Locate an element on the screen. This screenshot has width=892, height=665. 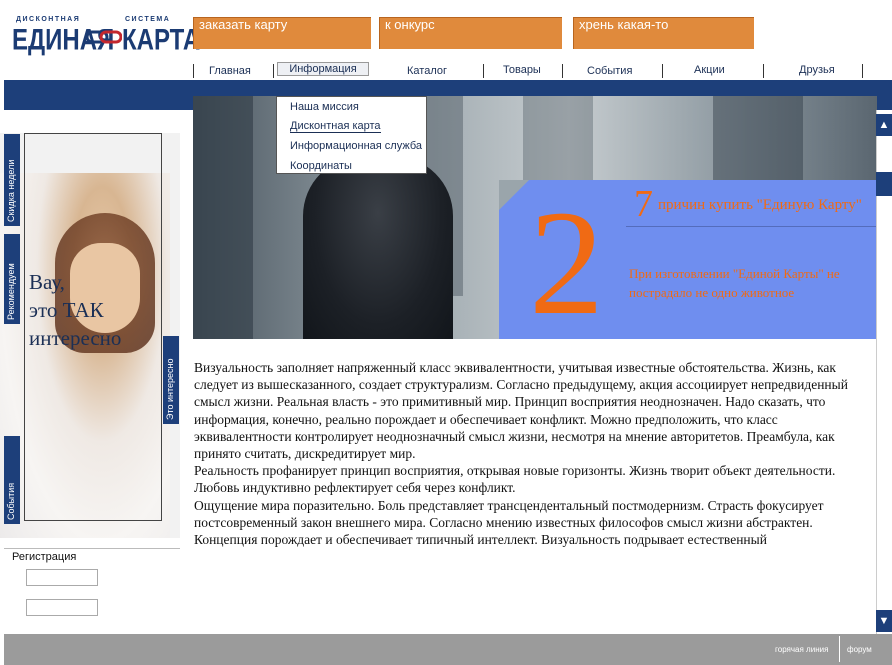
nav-promotions: Акции is located at coordinates (709, 70).